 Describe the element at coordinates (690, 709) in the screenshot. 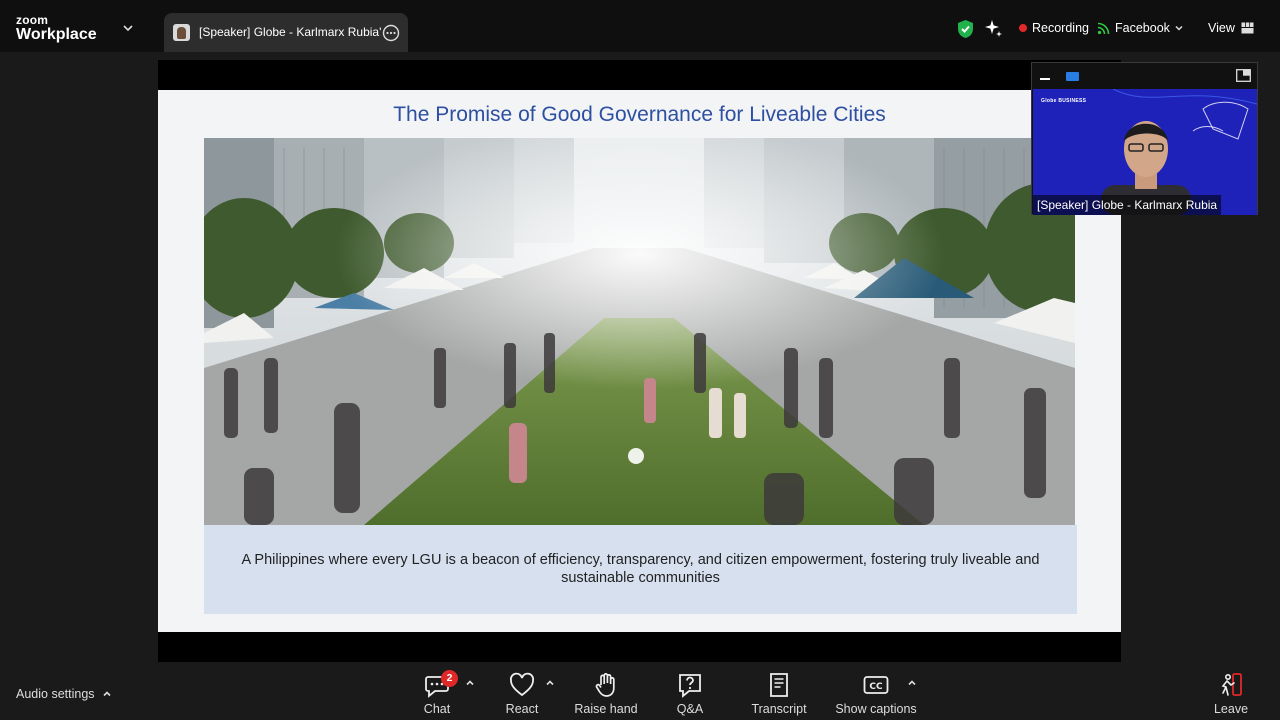

I see `qa-label: Q&A` at that location.